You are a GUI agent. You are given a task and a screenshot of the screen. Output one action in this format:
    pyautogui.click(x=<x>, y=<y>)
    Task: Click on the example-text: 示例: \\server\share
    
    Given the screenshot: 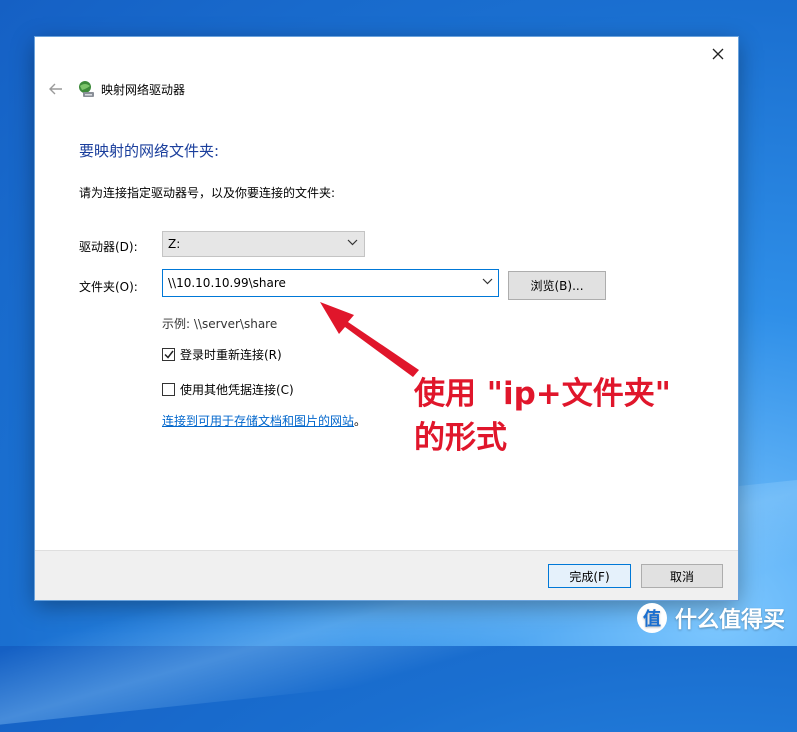 What is the action you would take?
    pyautogui.click(x=220, y=324)
    